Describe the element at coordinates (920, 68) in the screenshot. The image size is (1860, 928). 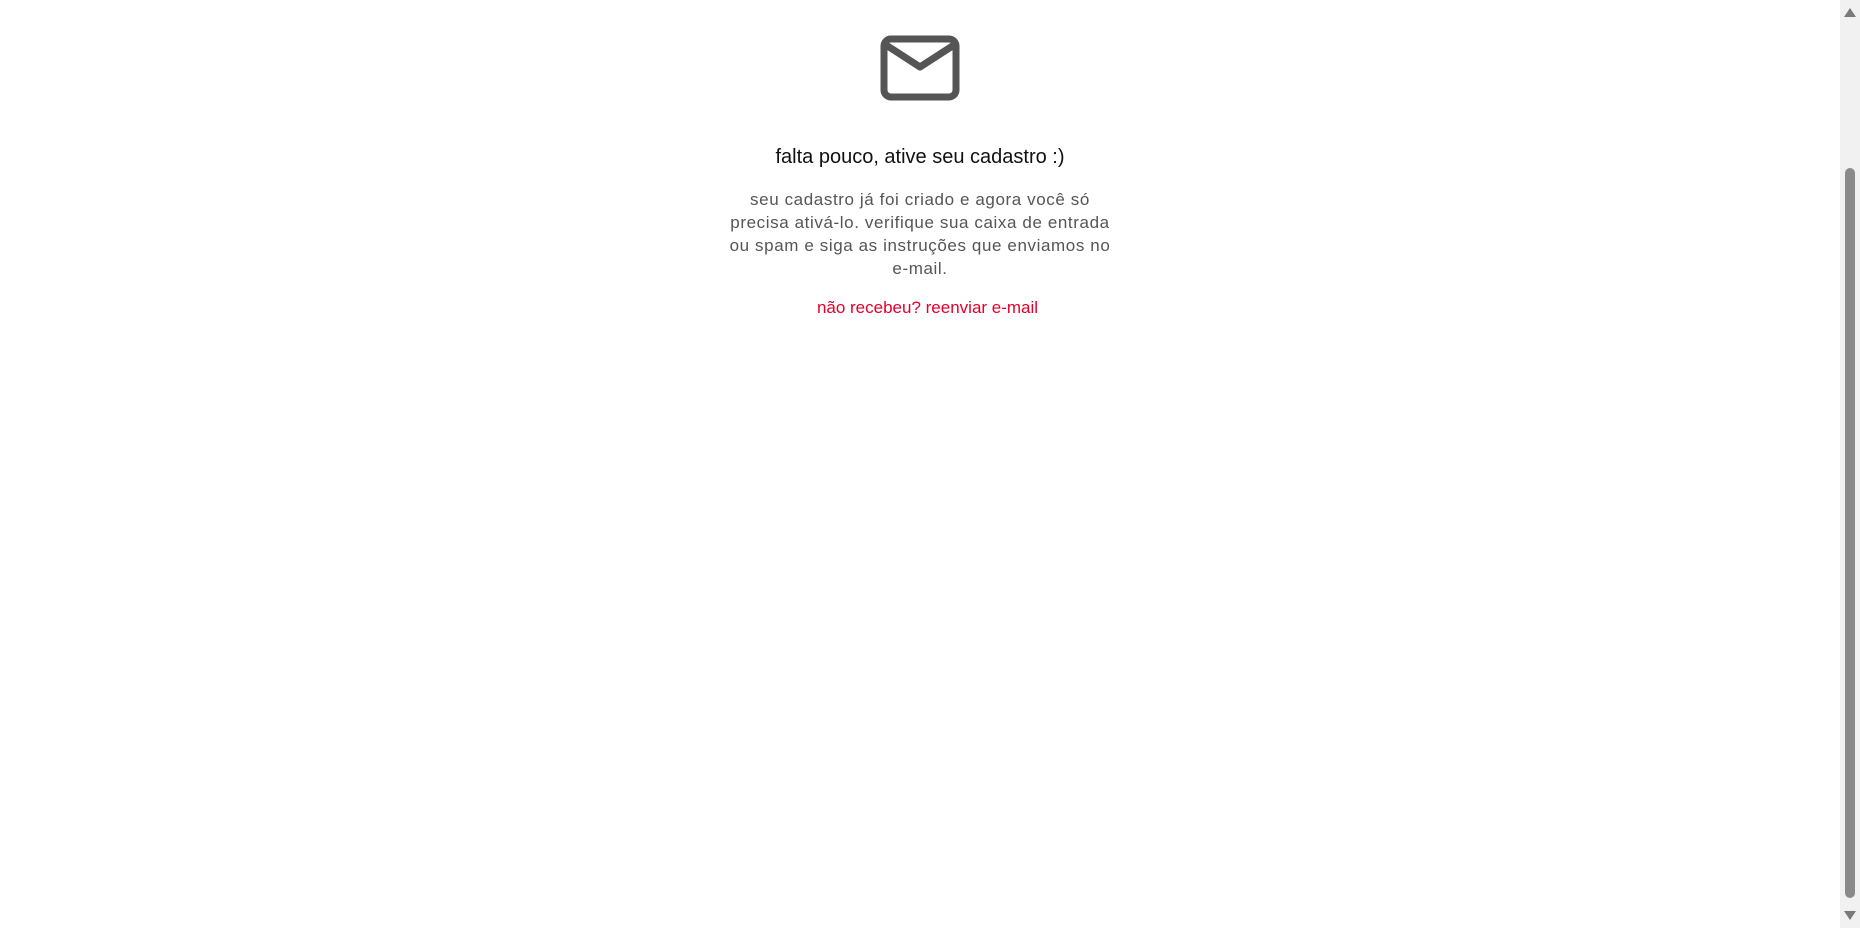
I see `mail-envelope-icon` at that location.